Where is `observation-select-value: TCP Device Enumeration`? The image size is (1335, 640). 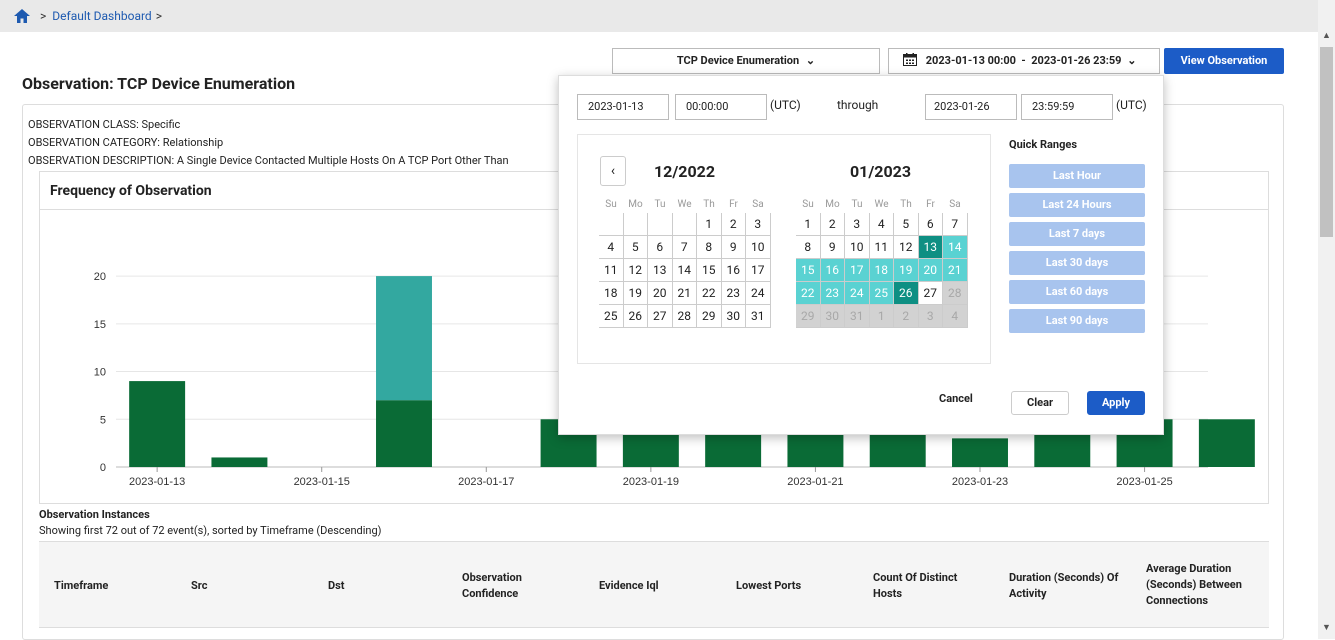
observation-select-value: TCP Device Enumeration is located at coordinates (738, 60).